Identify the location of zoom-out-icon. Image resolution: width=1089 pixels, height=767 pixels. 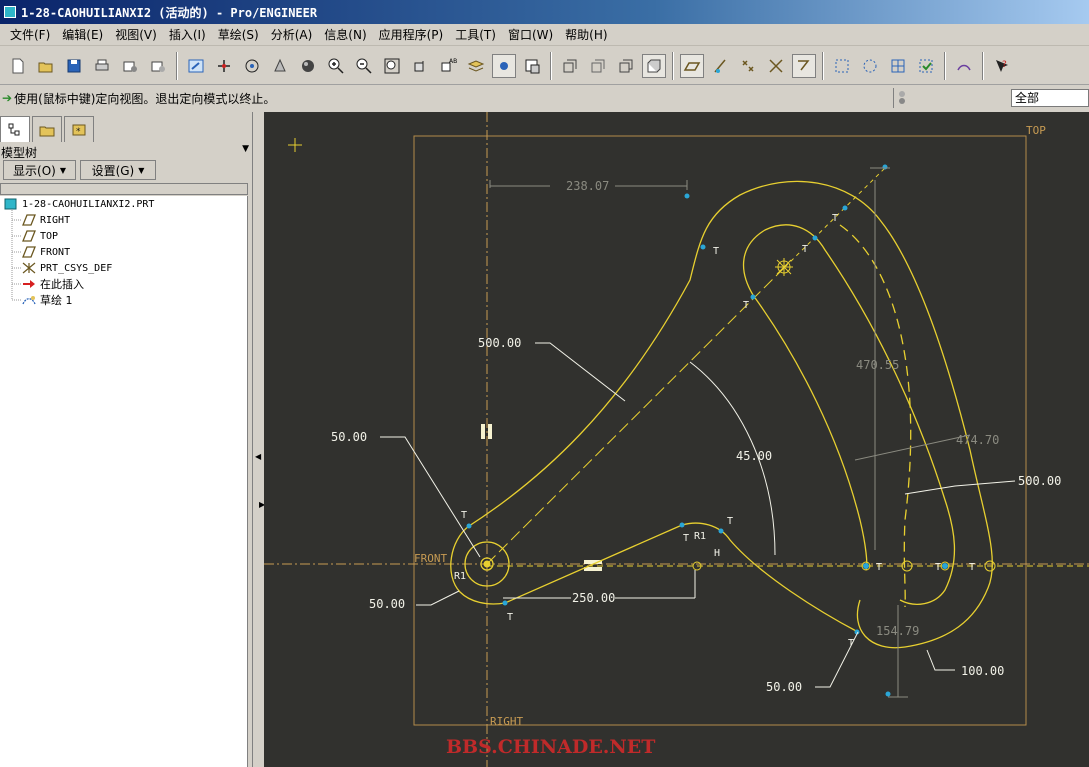
(364, 66).